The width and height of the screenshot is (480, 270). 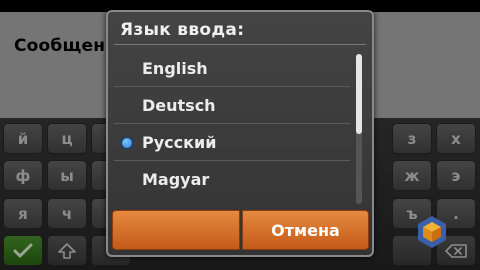 I want to click on option-label: Русский, so click(x=179, y=142).